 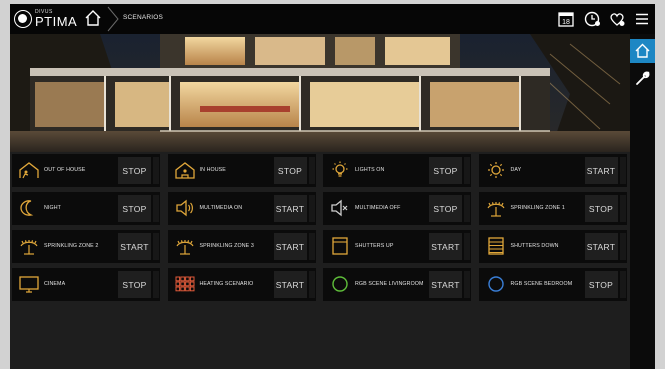 I want to click on scene-tile: LIGHTS ON STOP, so click(x=397, y=170).